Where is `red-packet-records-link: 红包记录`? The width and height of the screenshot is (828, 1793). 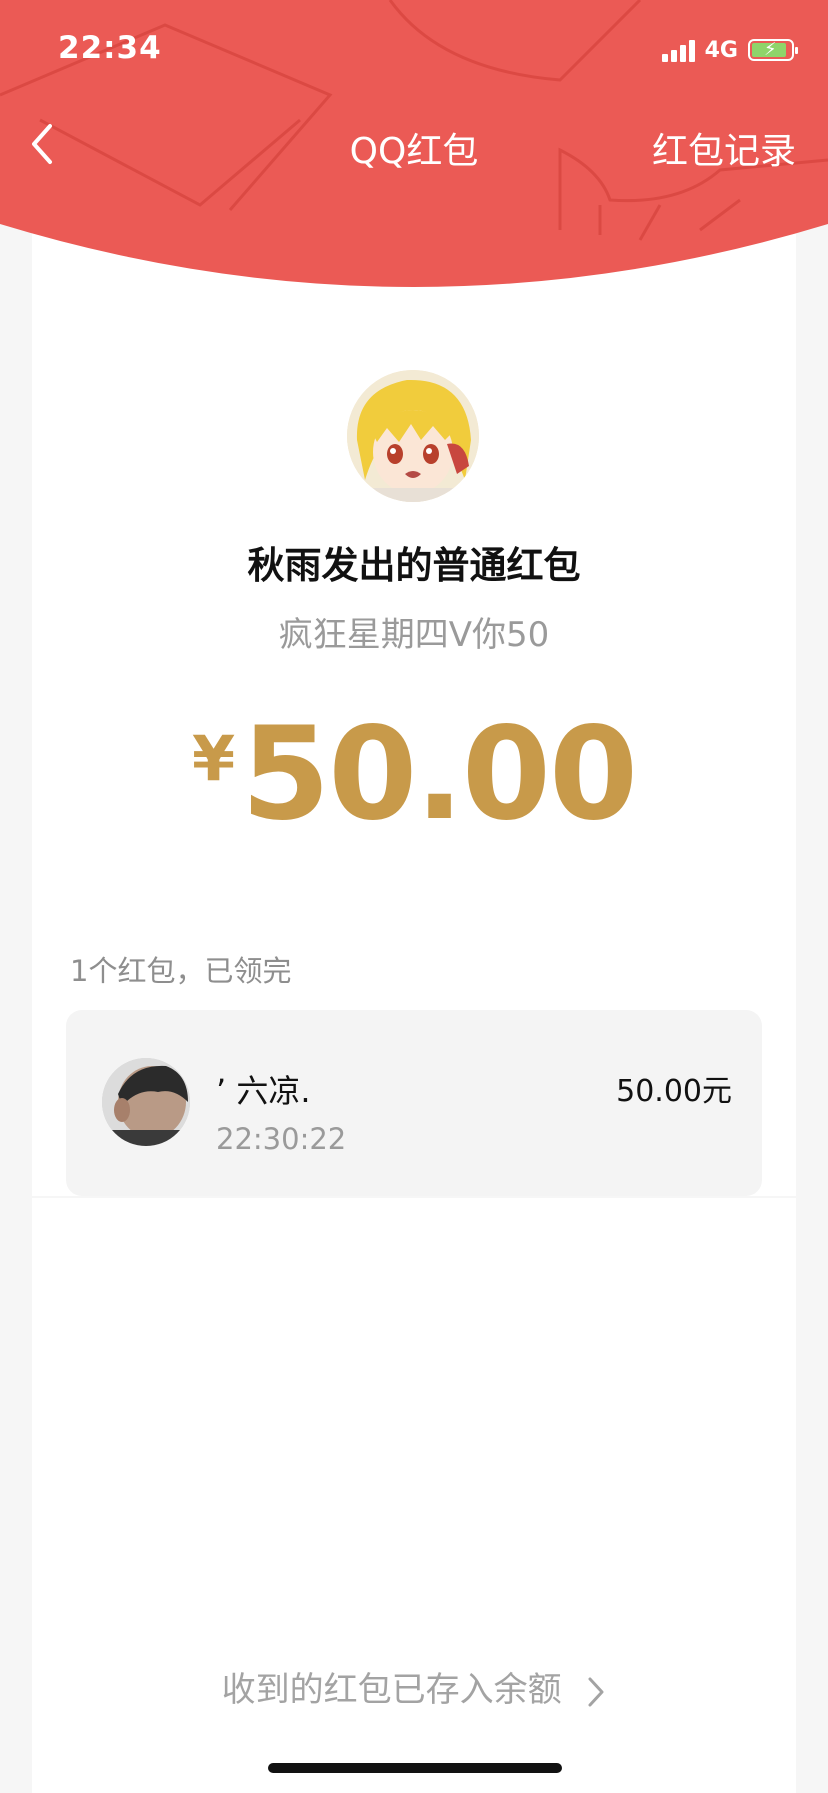
red-packet-records-link: 红包记录 is located at coordinates (724, 148).